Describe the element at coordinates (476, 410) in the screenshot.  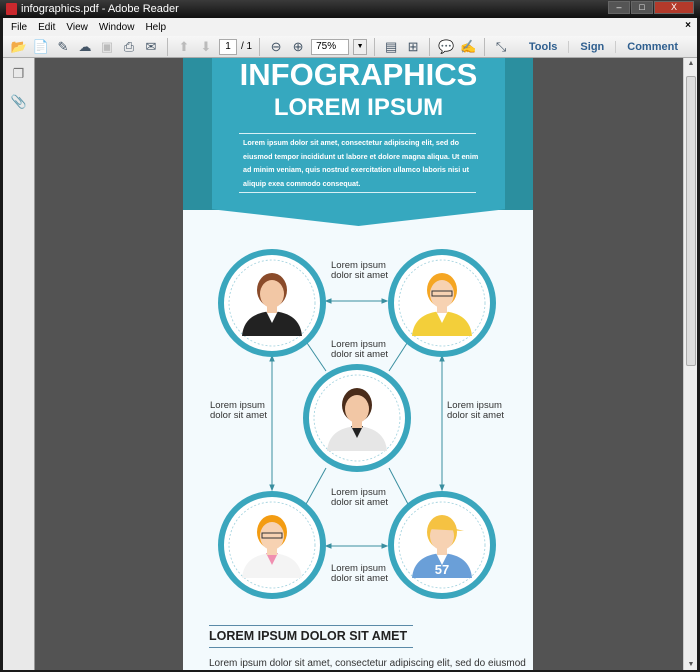
I see `label-right: Lorem ipsum dolor sit amet` at that location.